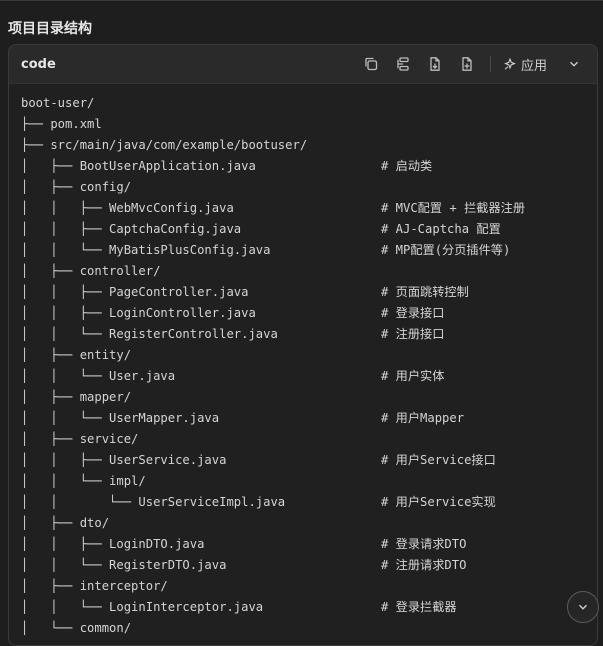  Describe the element at coordinates (419, 607) in the screenshot. I see `code-comment: # 登录拦截器` at that location.